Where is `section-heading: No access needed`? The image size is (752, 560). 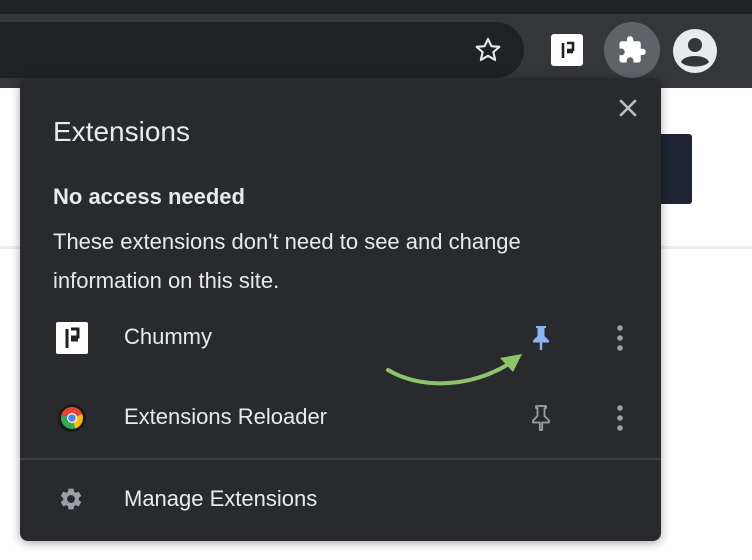 section-heading: No access needed is located at coordinates (149, 196).